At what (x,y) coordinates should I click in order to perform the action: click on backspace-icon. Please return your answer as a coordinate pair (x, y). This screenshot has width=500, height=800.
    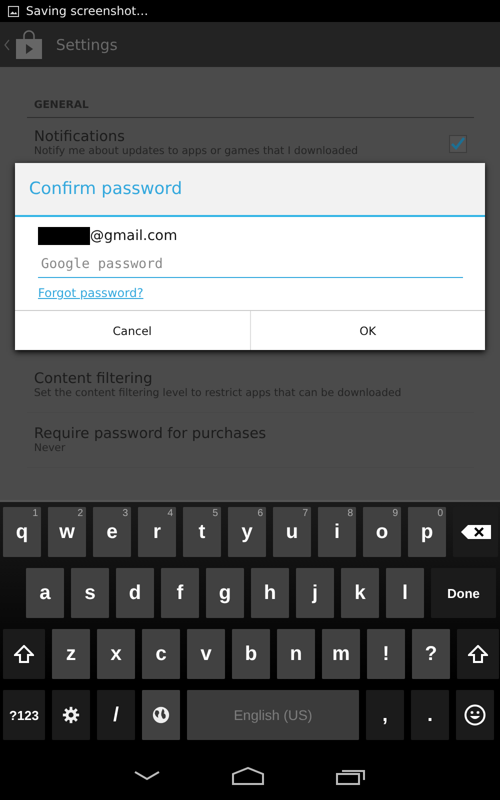
    Looking at the image, I should click on (475, 532).